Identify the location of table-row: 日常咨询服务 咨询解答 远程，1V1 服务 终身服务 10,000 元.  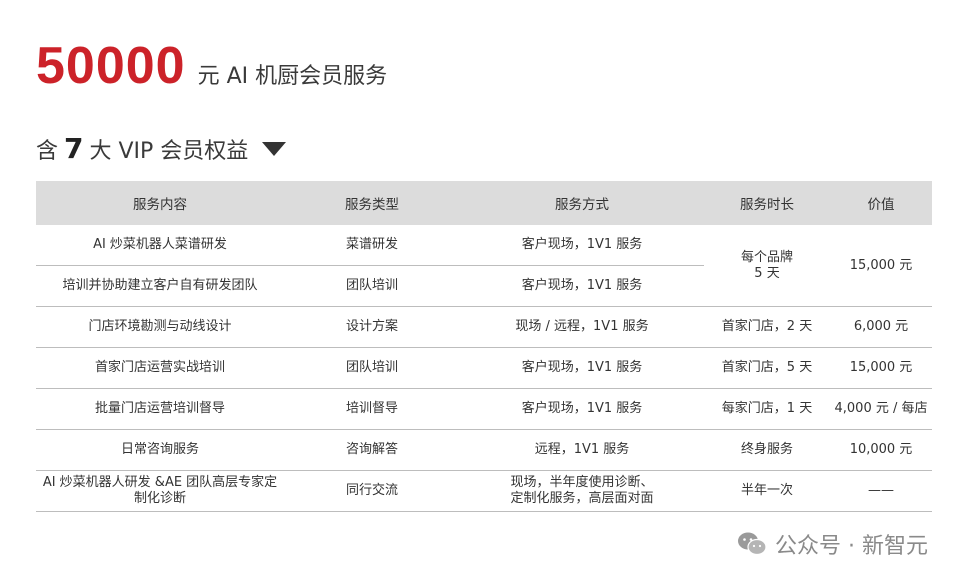
(484, 450).